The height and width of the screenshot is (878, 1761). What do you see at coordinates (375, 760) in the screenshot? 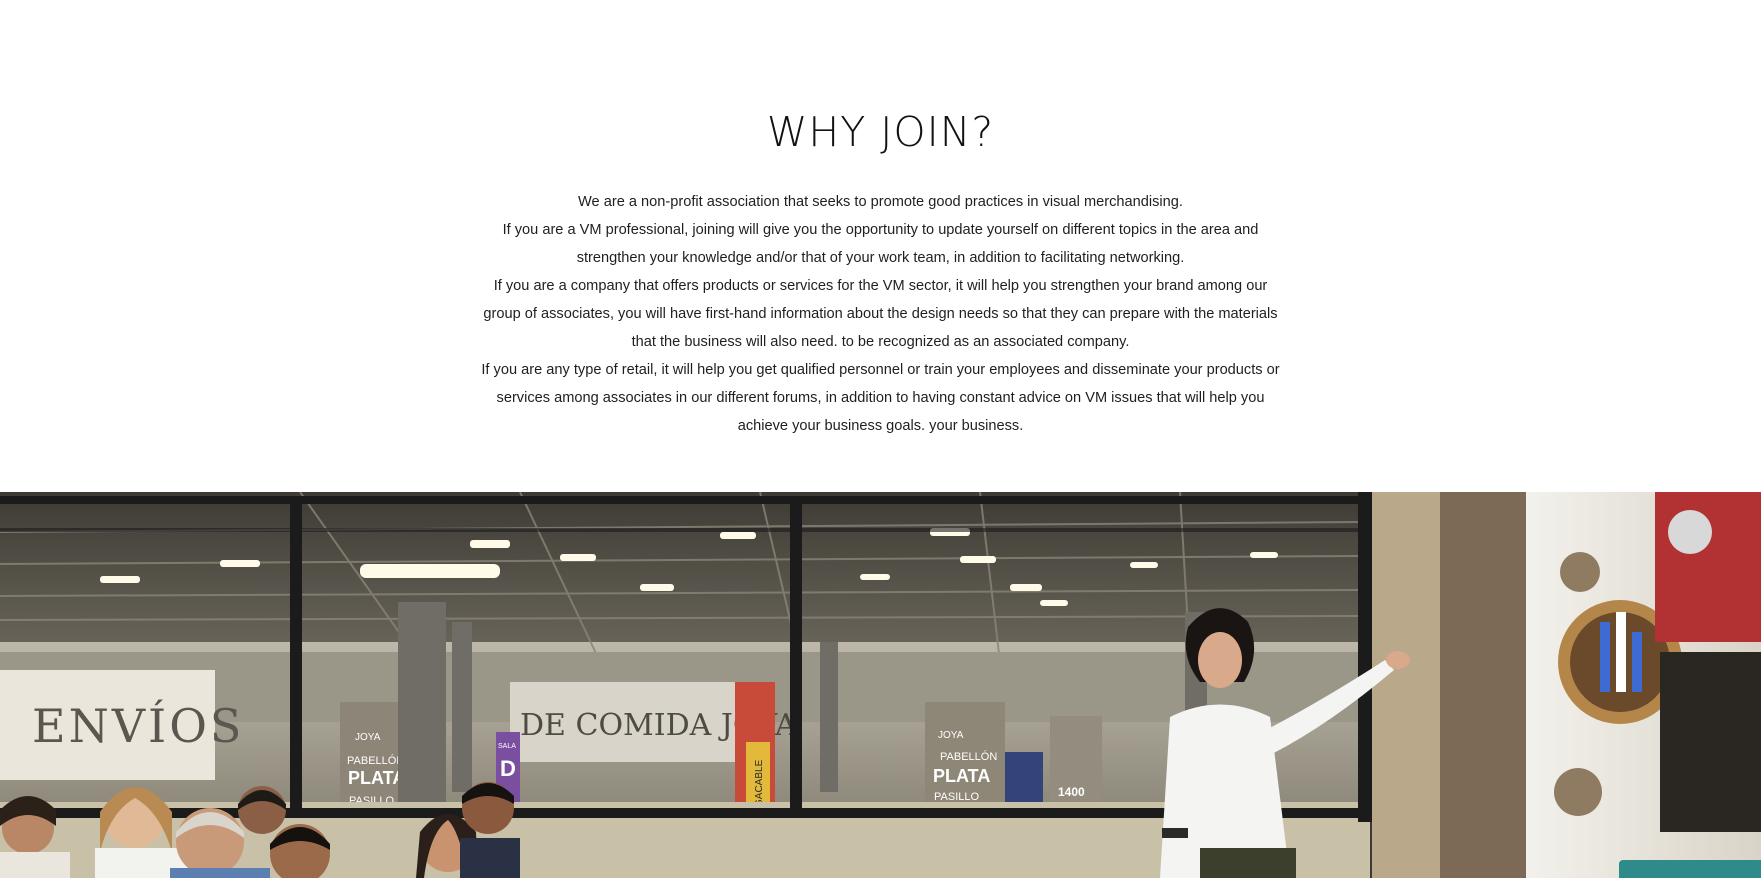
I see `pabellon-text-left: PABELLÓN` at bounding box center [375, 760].